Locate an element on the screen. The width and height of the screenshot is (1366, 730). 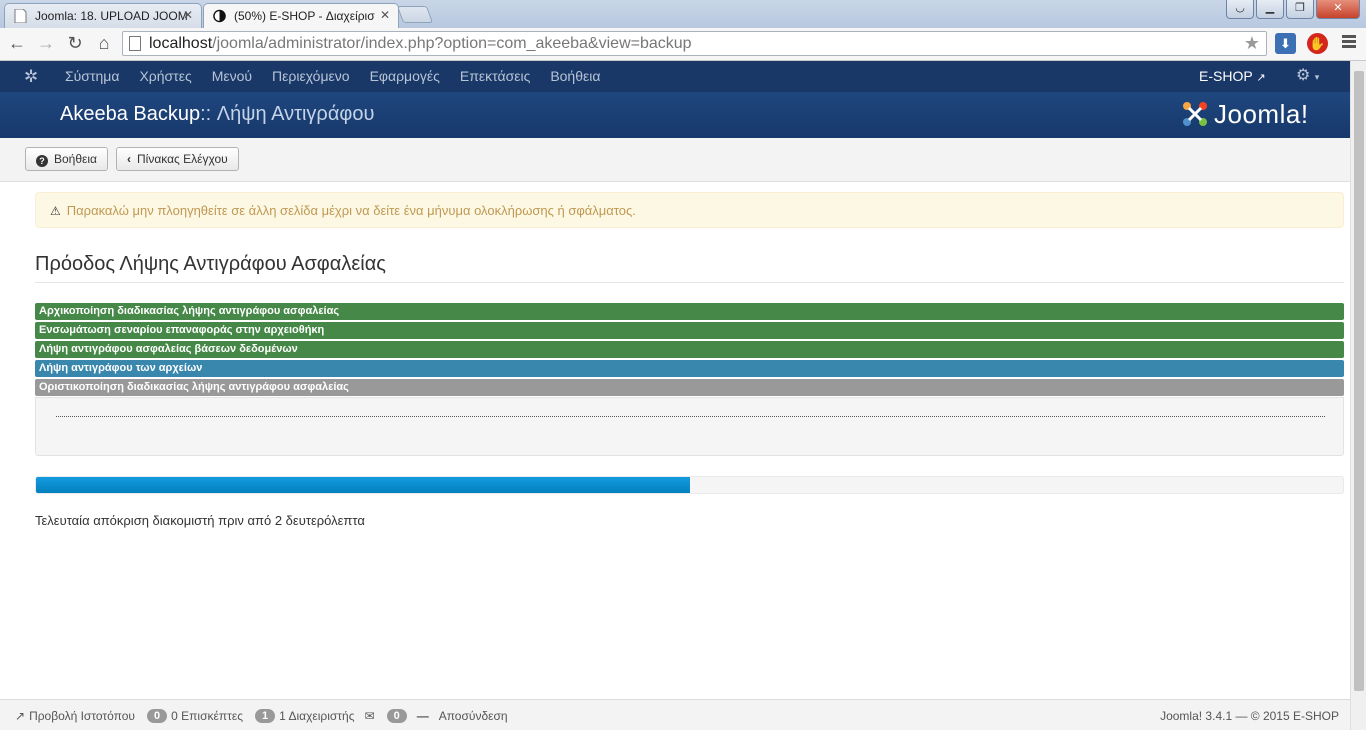
tab-title: (50%) E-SHOP - Διαχείρισ is located at coordinates (304, 16).